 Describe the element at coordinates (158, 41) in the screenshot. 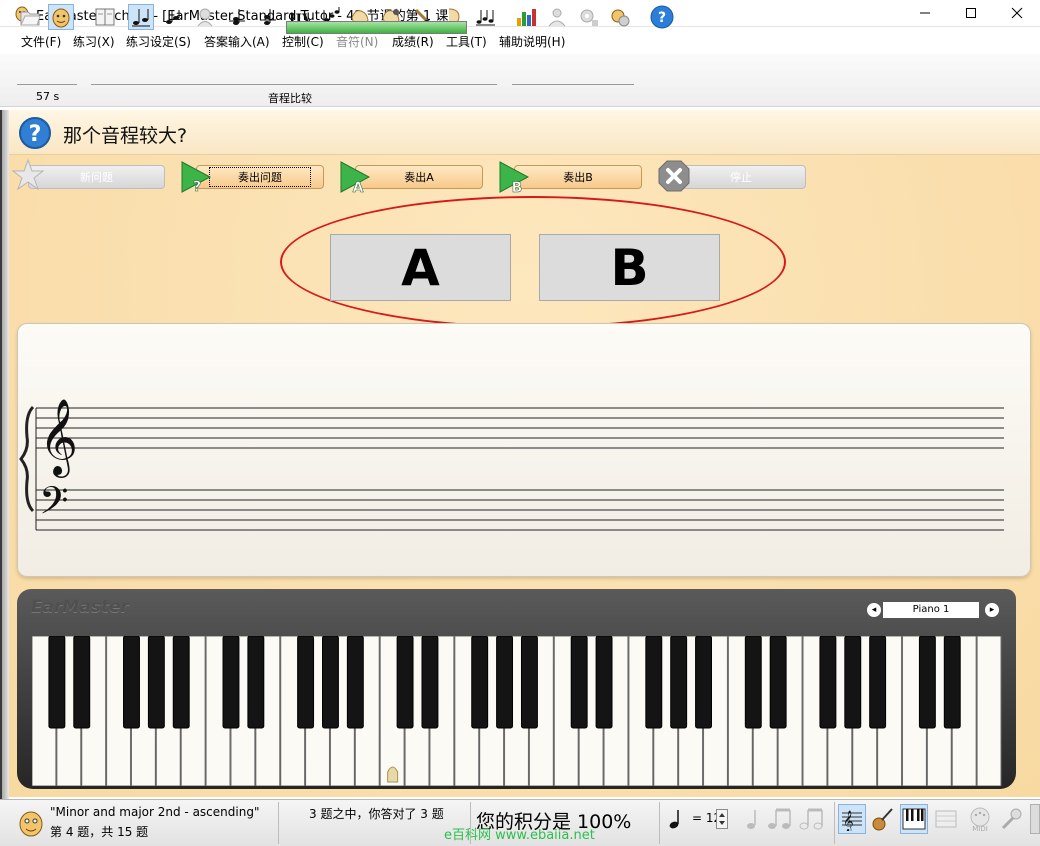

I see `menu-exercise-settings: 练习设定(S)` at that location.